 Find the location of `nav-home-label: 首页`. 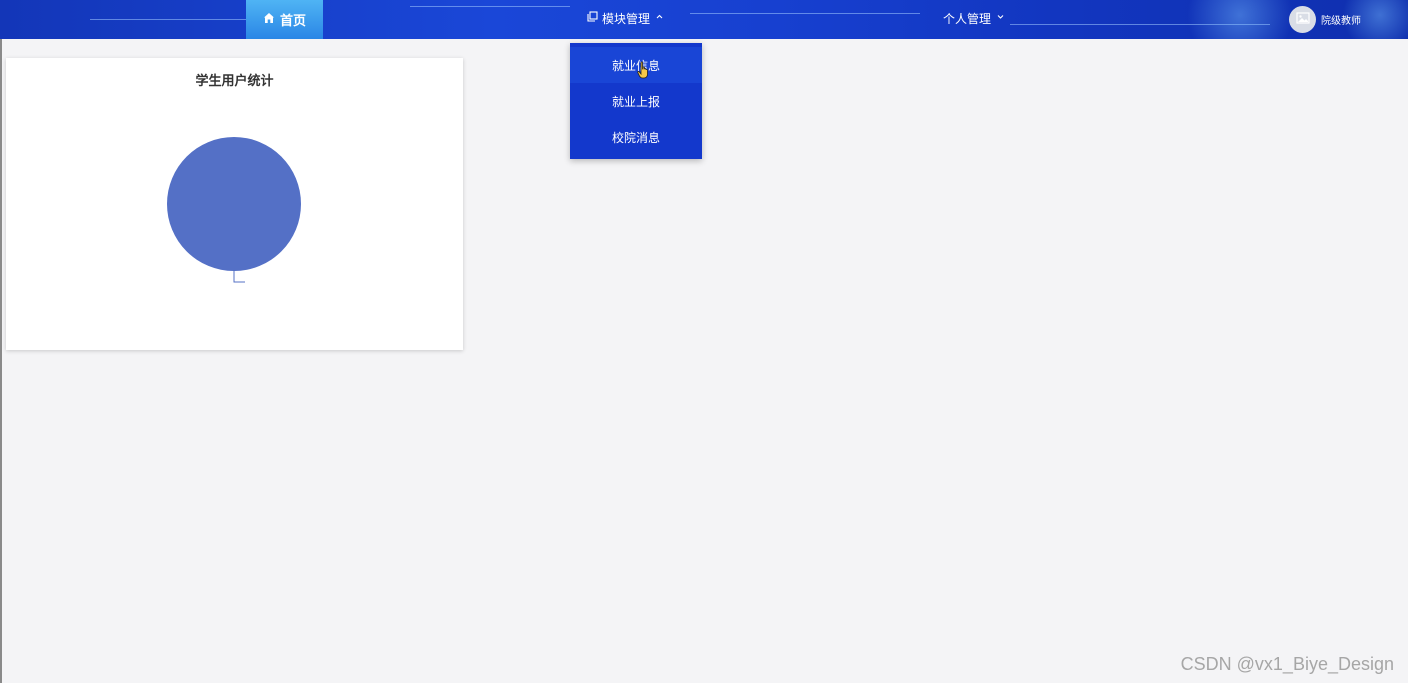

nav-home-label: 首页 is located at coordinates (292, 21).